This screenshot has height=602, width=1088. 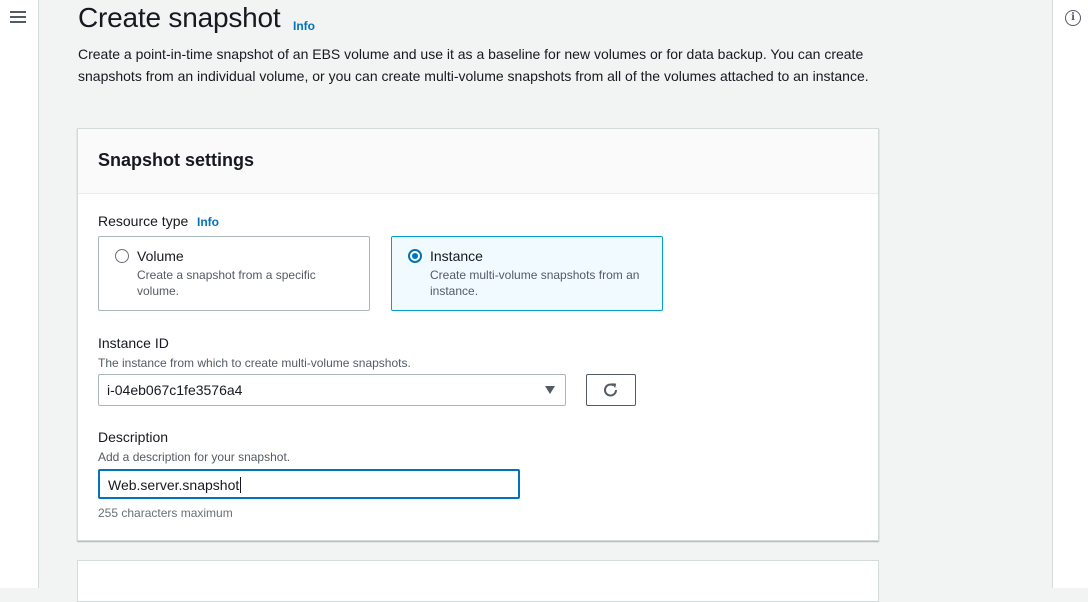 I want to click on volume-radio, so click(x=122, y=256).